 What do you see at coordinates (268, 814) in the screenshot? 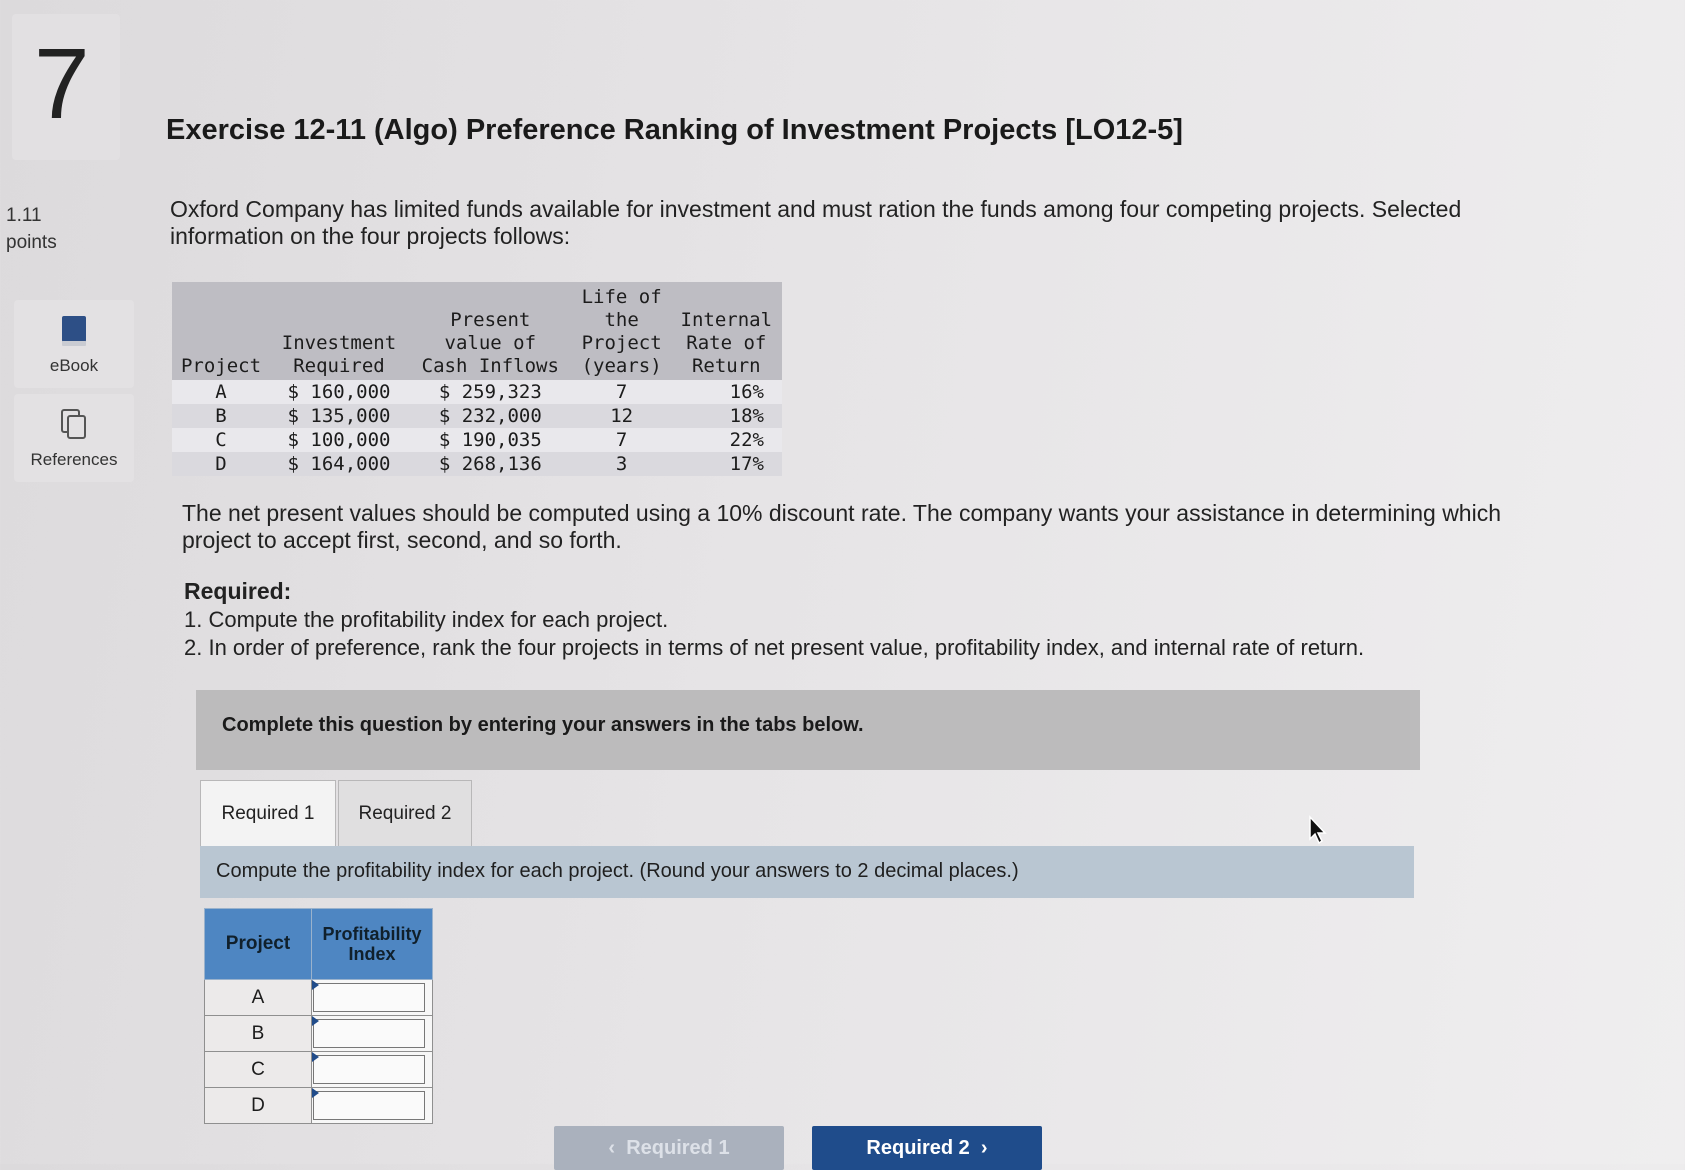
I see `tab-required-1: Required 1` at bounding box center [268, 814].